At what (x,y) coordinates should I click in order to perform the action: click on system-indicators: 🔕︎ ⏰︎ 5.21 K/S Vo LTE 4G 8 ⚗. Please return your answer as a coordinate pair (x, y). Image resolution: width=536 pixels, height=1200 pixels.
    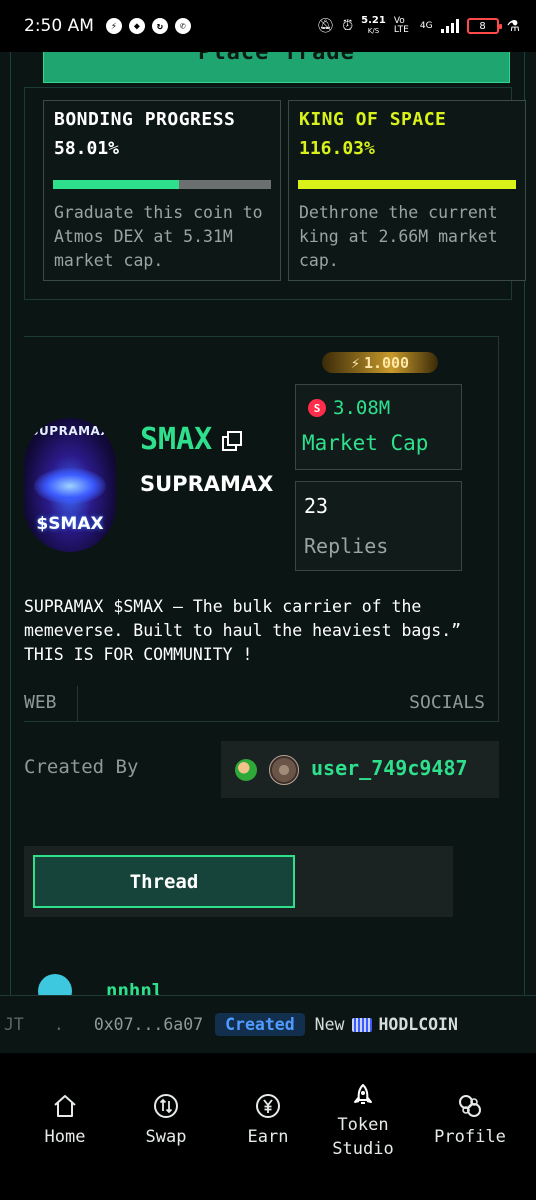
    Looking at the image, I should click on (418, 26).